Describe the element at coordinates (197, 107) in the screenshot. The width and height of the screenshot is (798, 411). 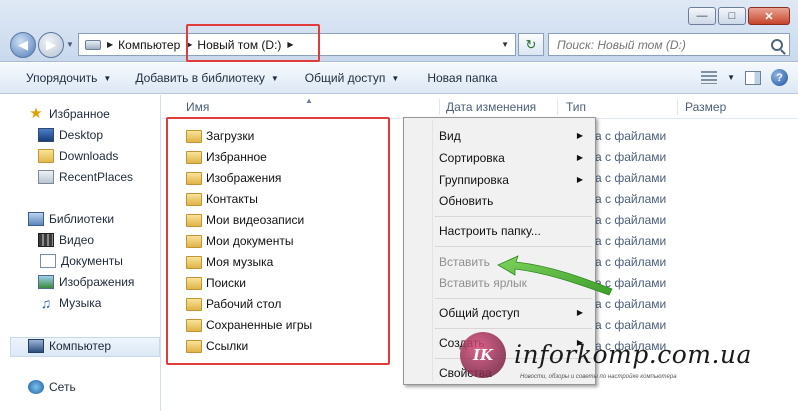
I see `column-name: Имя` at that location.